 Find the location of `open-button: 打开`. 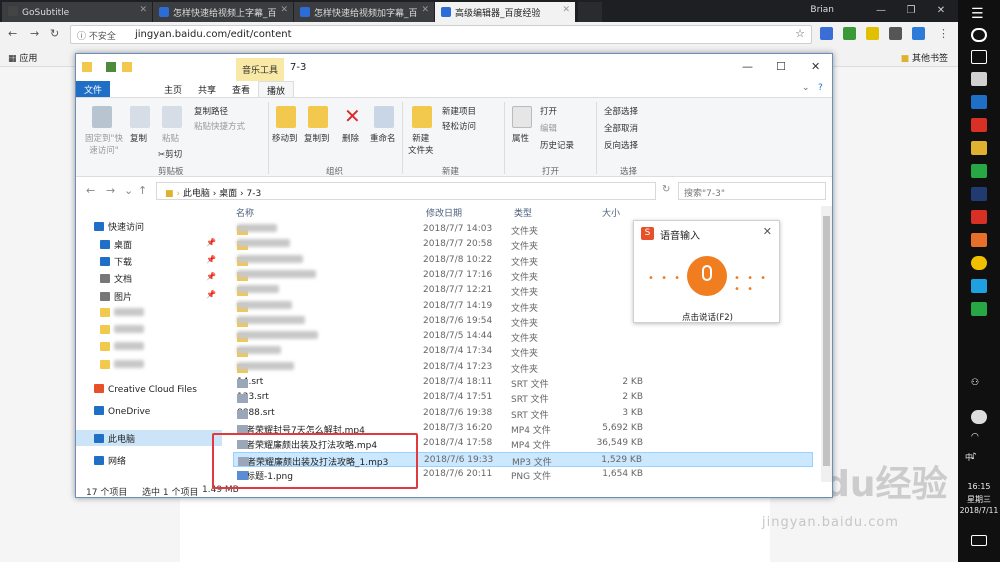

open-button: 打开 is located at coordinates (548, 111).